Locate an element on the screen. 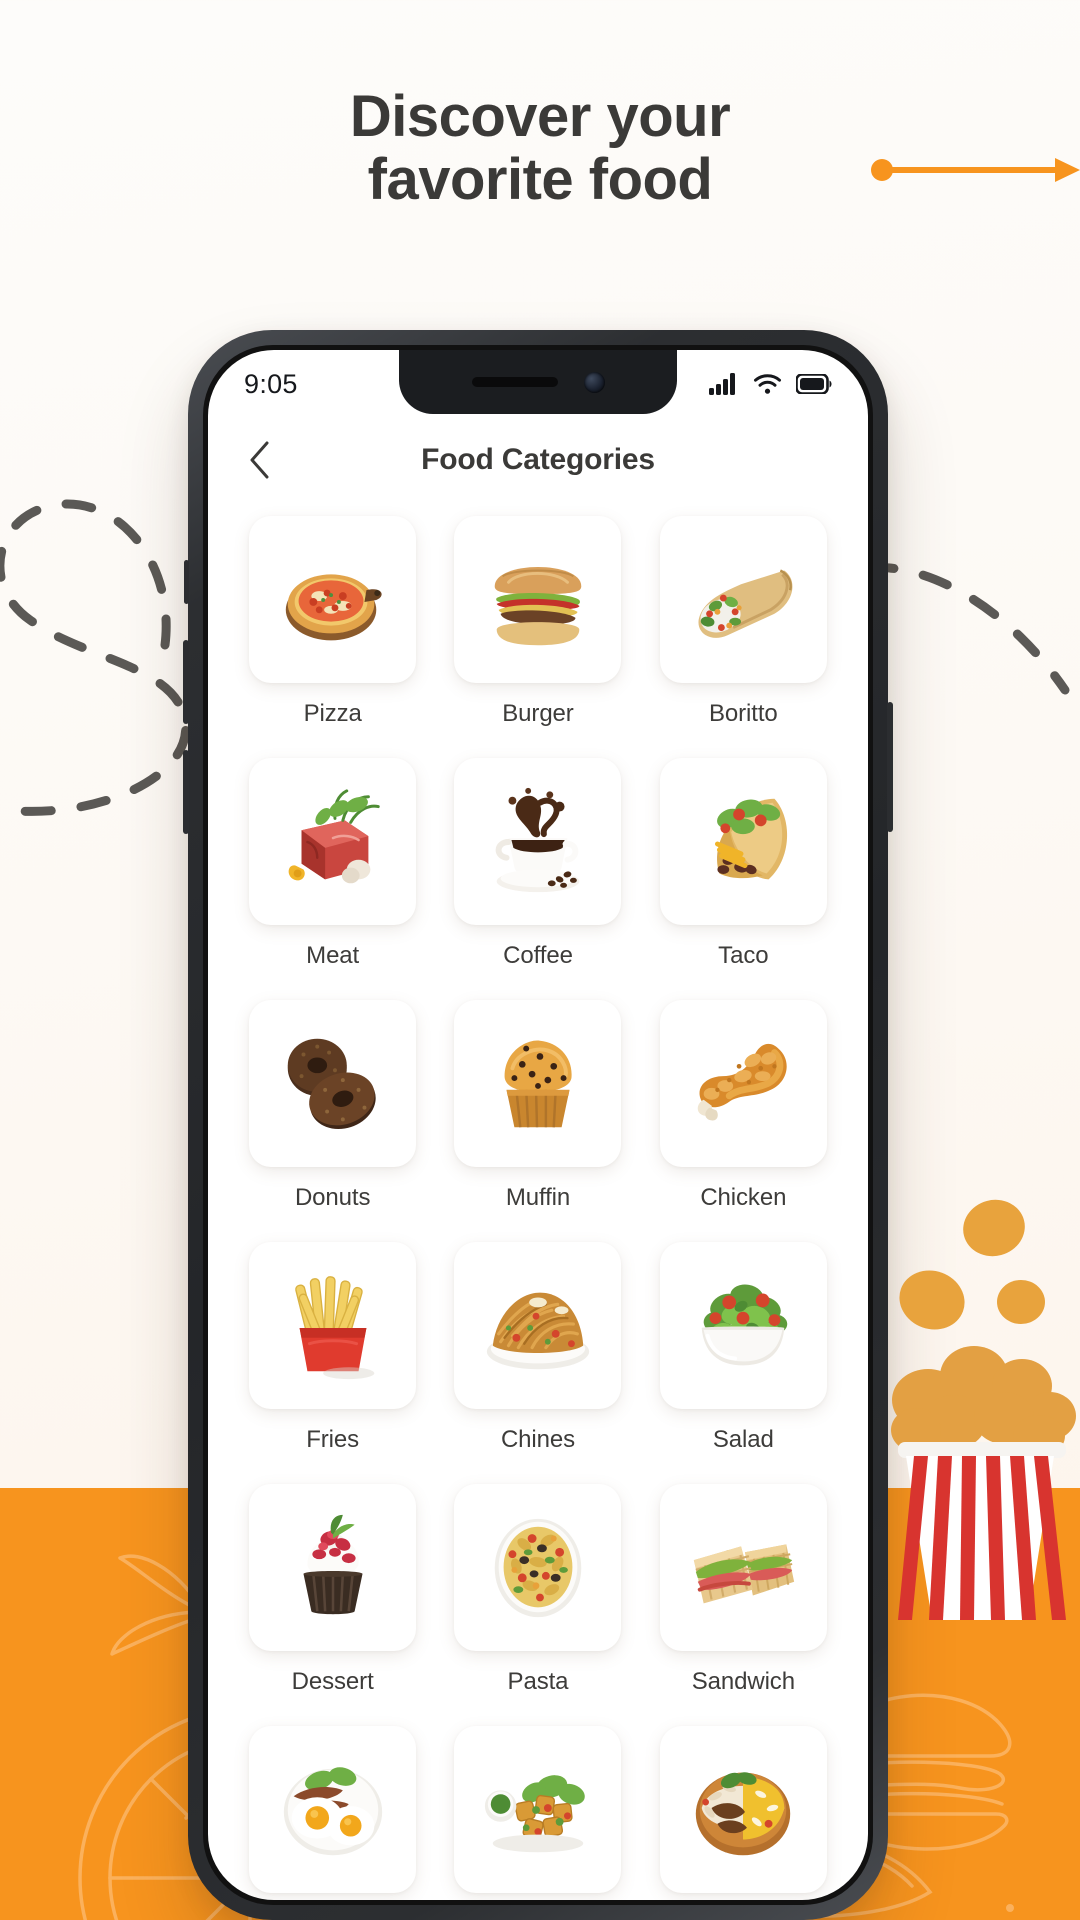  category-label: Sandwich is located at coordinates (743, 1681).